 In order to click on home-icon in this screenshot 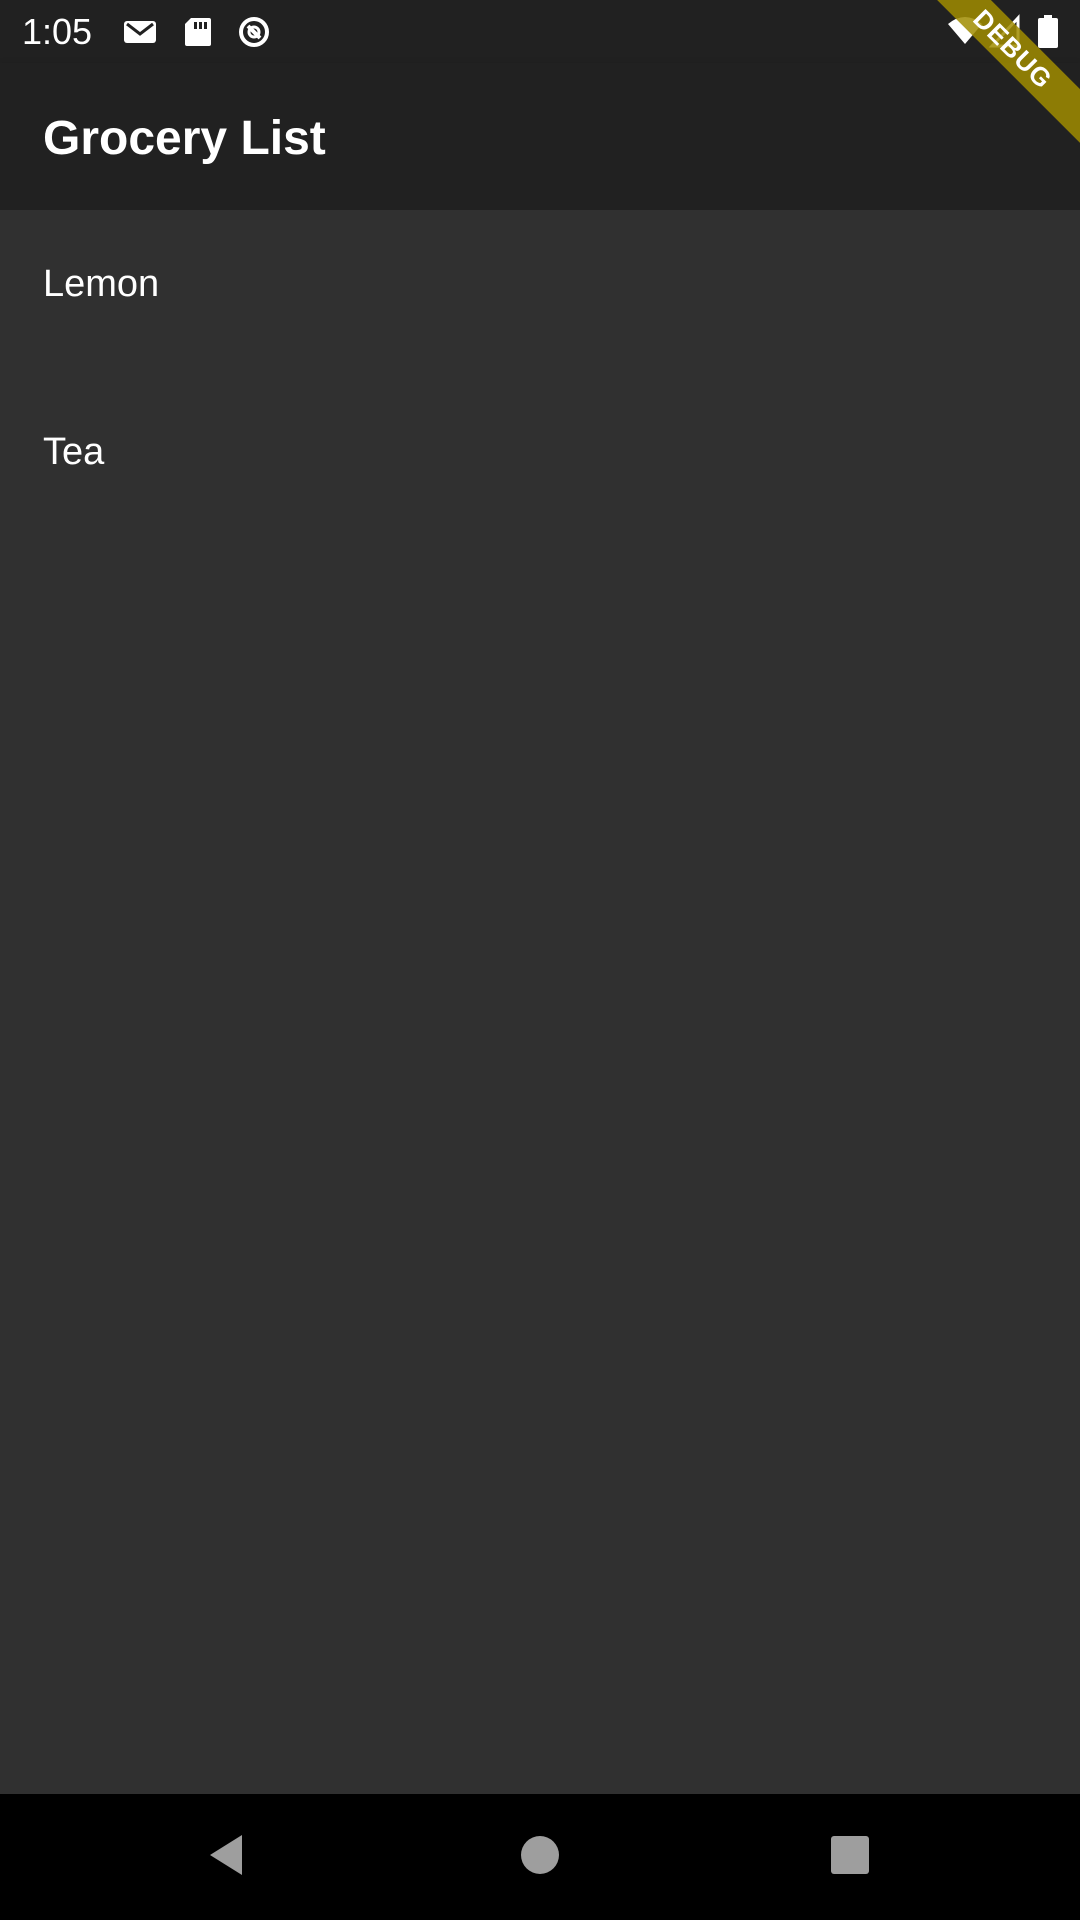, I will do `click(540, 1857)`.